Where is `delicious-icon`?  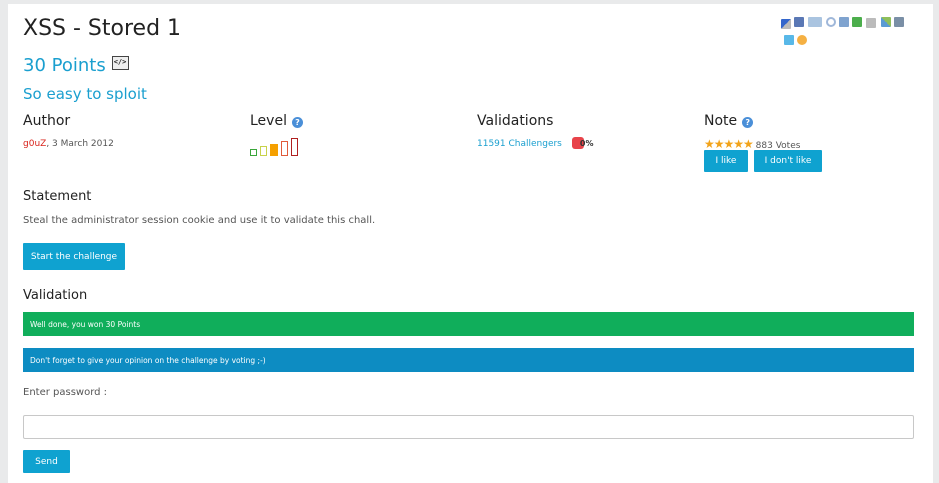 delicious-icon is located at coordinates (786, 24).